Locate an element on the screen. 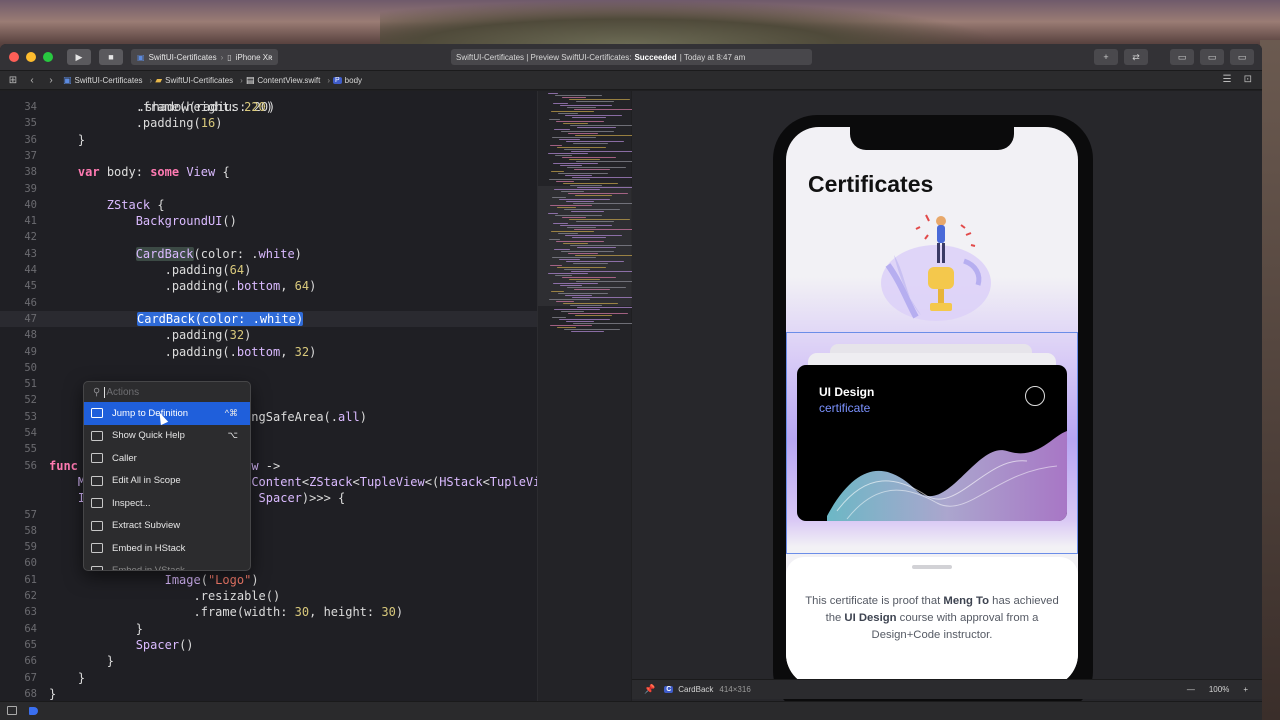  add-editor-icon: ⊡ is located at coordinates (1248, 79).